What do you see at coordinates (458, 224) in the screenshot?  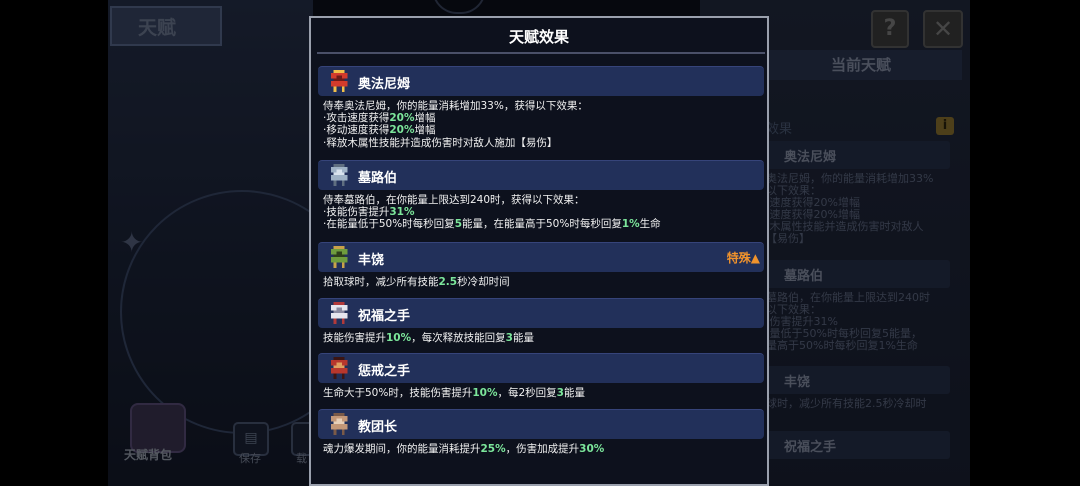 I see `highlighted-value: 5` at bounding box center [458, 224].